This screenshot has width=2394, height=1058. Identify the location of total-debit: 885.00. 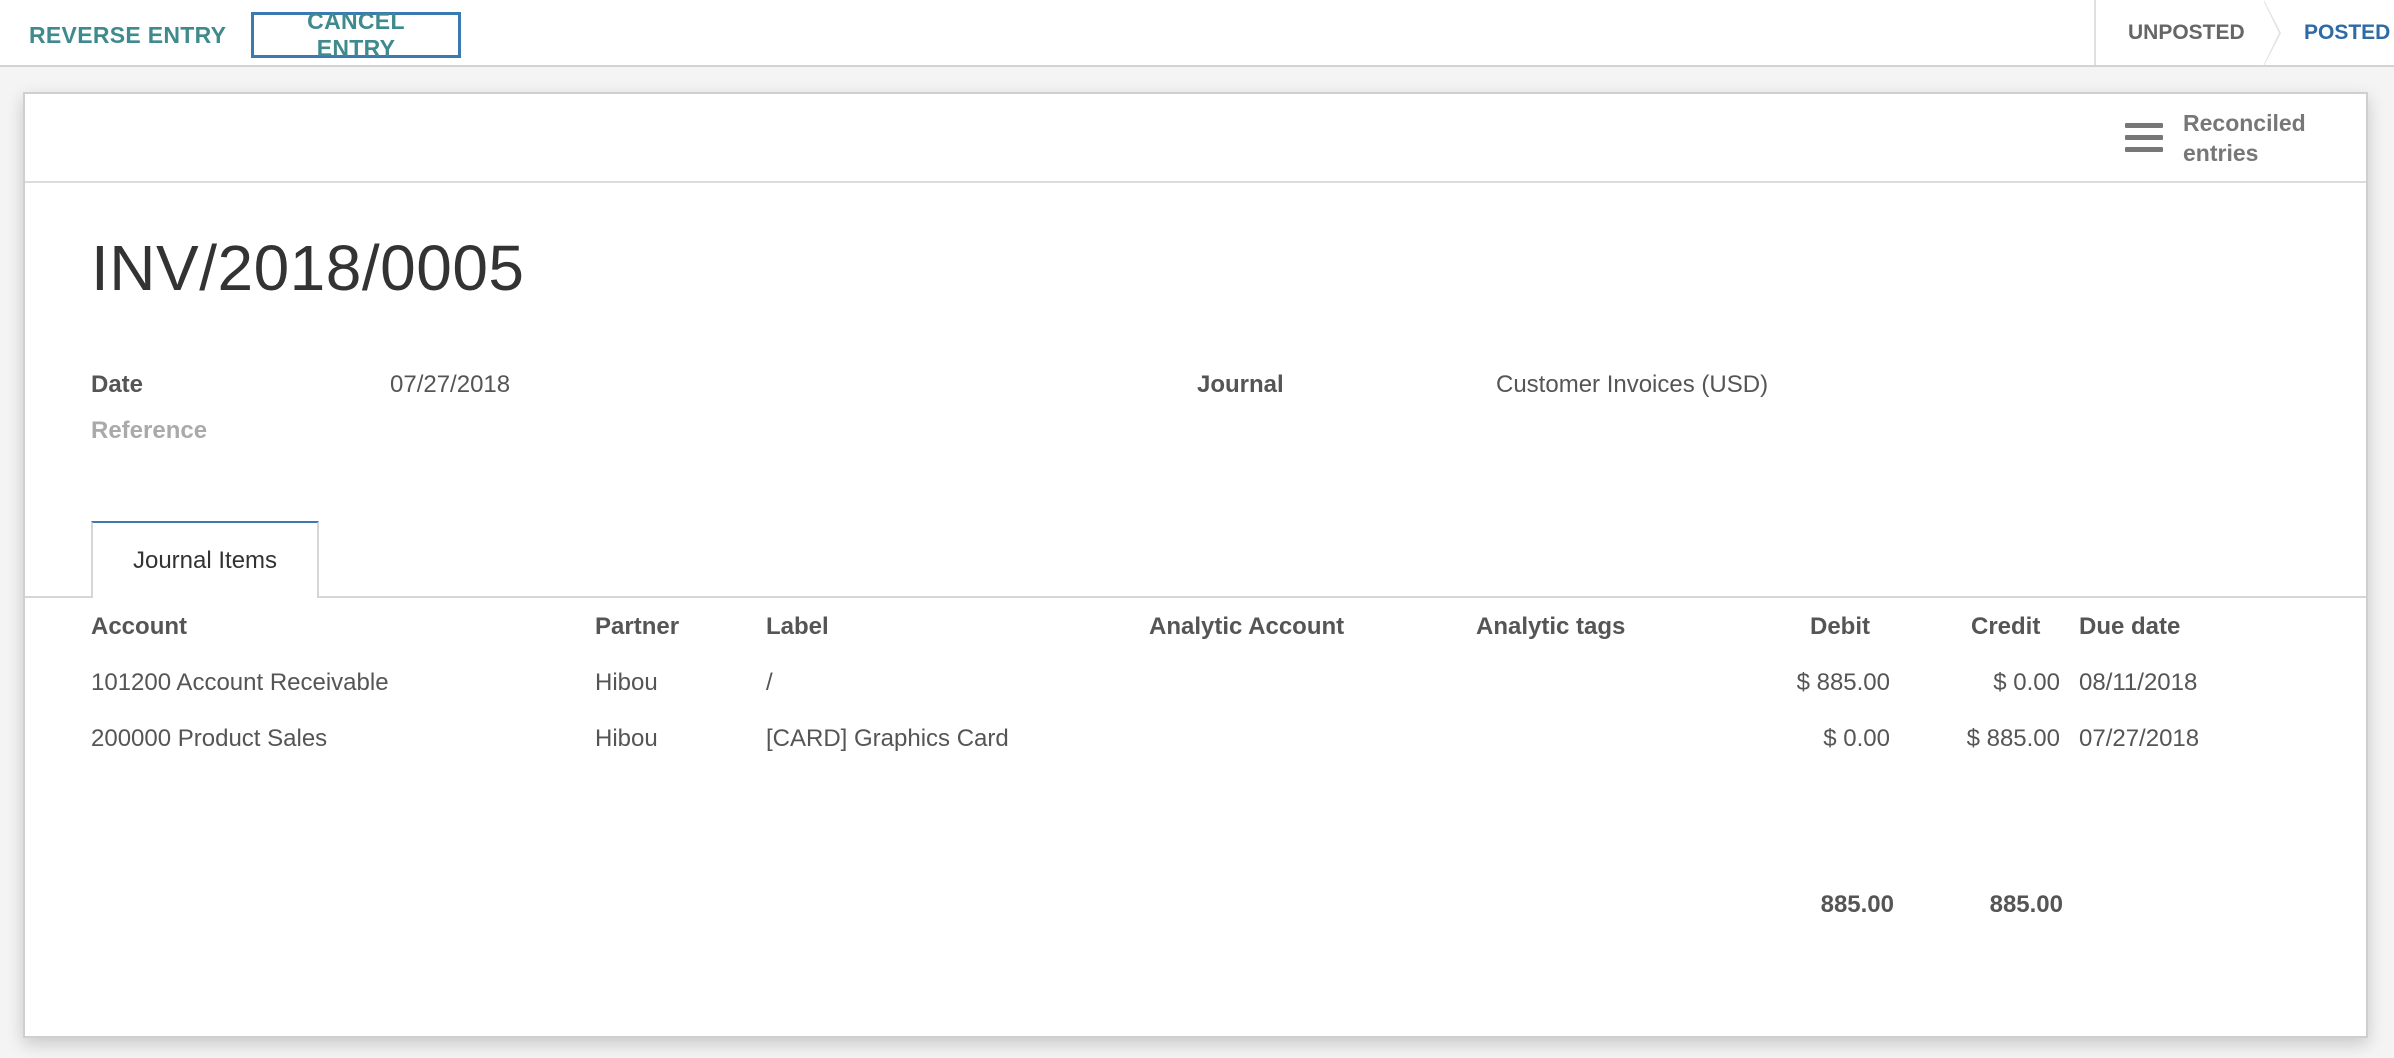
(1857, 904).